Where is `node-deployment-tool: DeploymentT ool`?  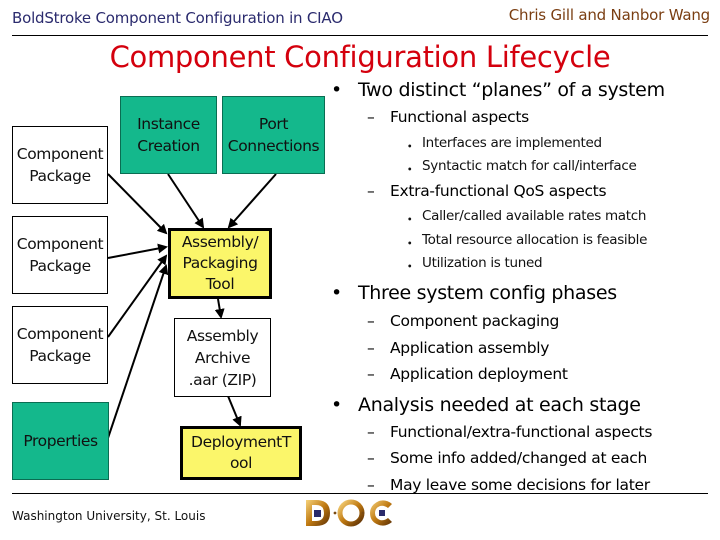
node-deployment-tool: DeploymentT ool is located at coordinates (241, 453).